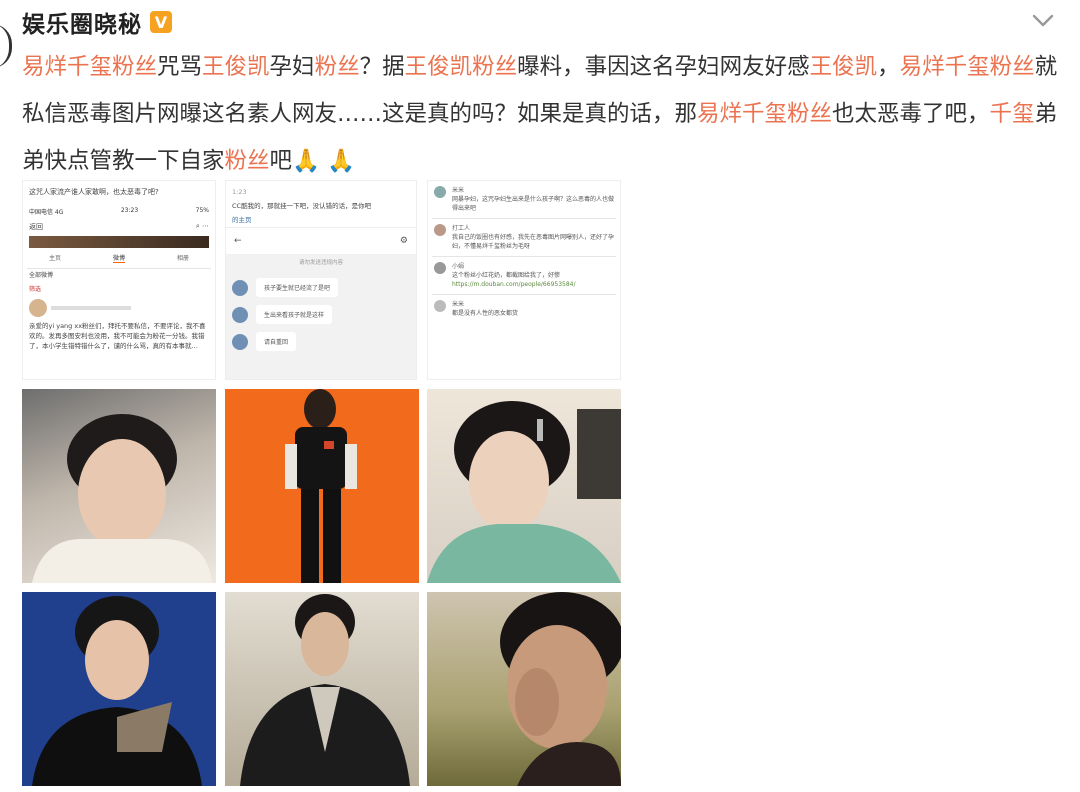 The width and height of the screenshot is (1080, 792). I want to click on tab-home: 主页, so click(54, 258).